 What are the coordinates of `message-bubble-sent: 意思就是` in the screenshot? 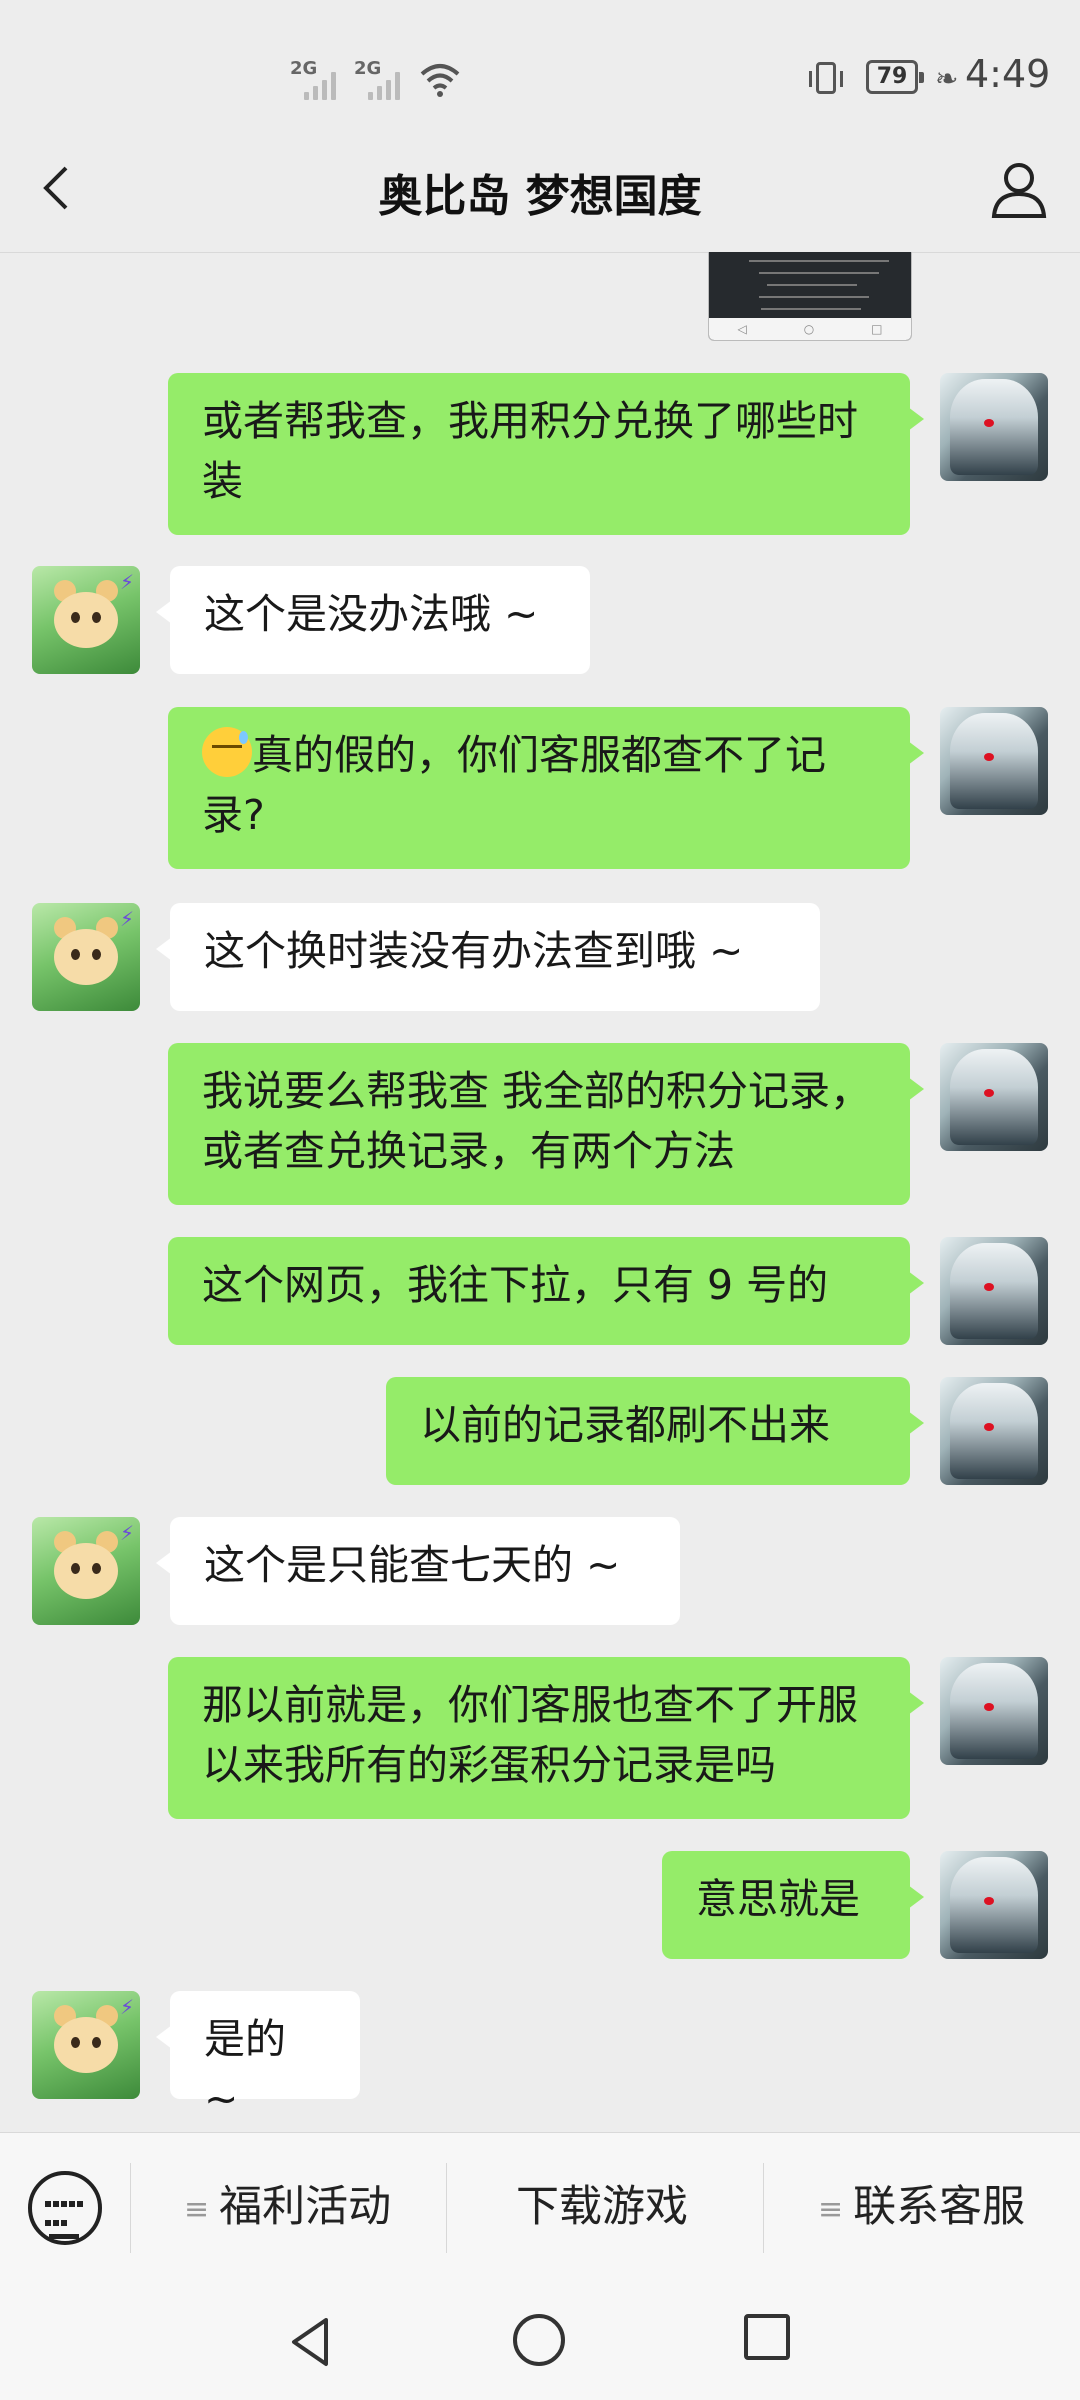 It's located at (793, 1905).